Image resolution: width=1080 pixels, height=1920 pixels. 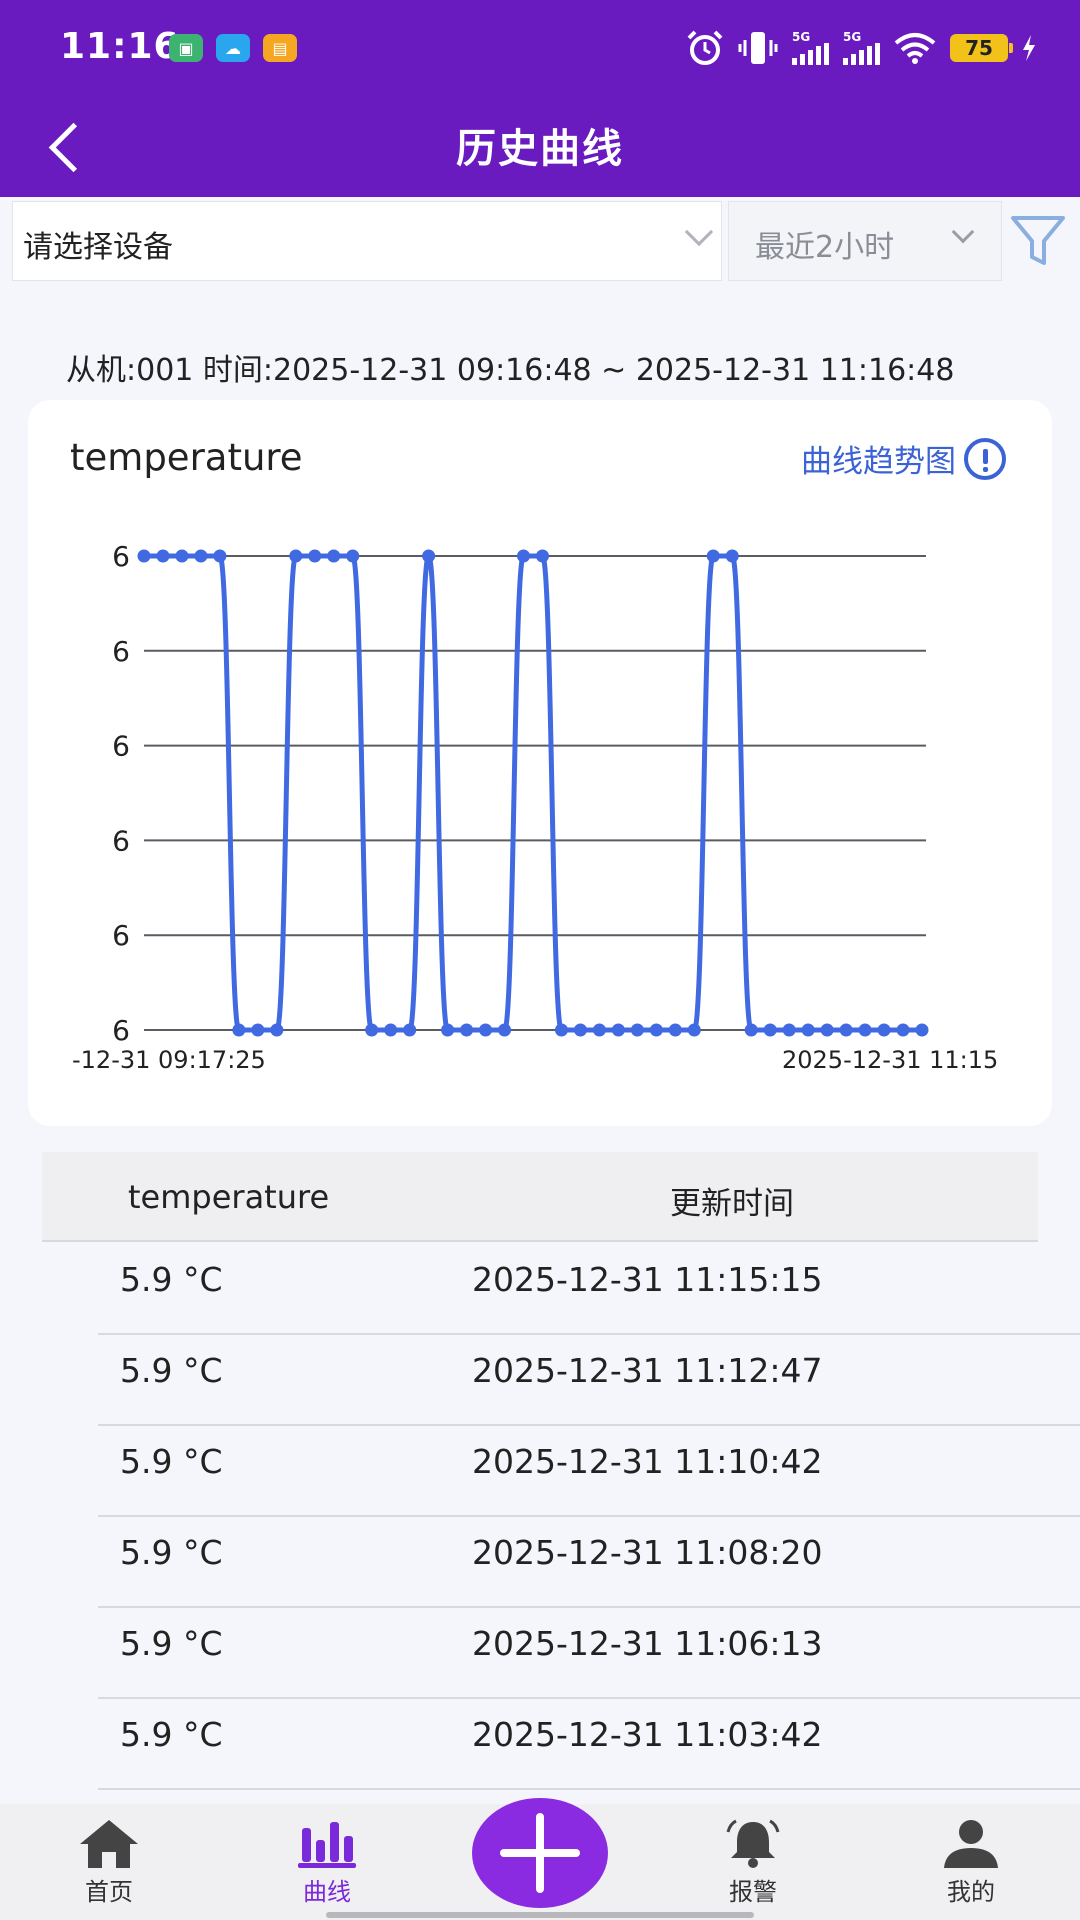 I want to click on header-temperature: temperature, so click(x=229, y=1197).